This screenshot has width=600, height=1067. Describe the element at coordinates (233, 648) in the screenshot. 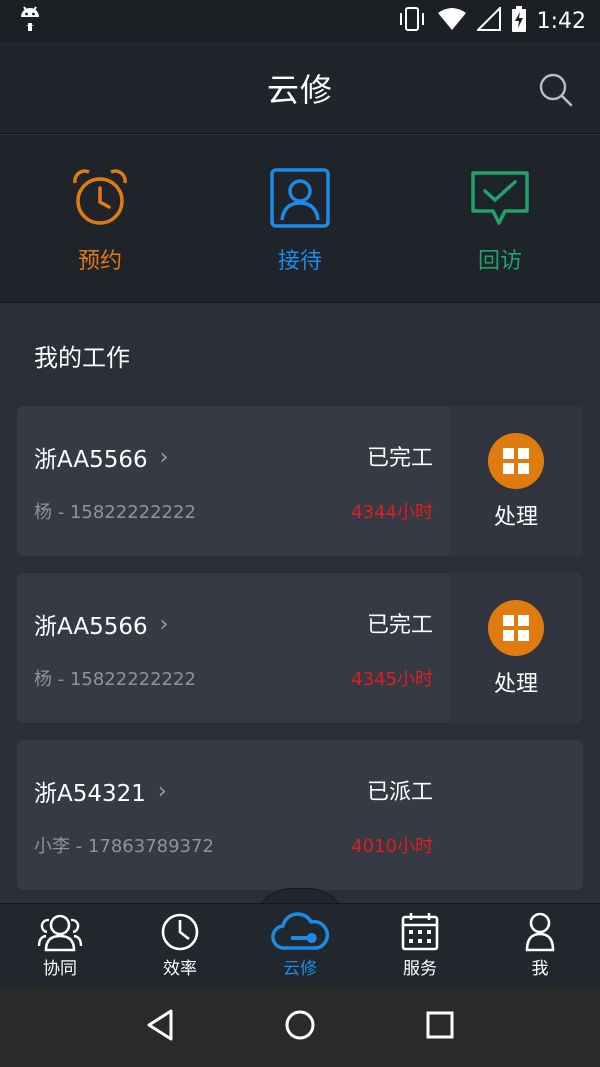

I see `work-order-info: 浙AA5566 › 已完工 杨 - 15822222222 4345小时` at that location.